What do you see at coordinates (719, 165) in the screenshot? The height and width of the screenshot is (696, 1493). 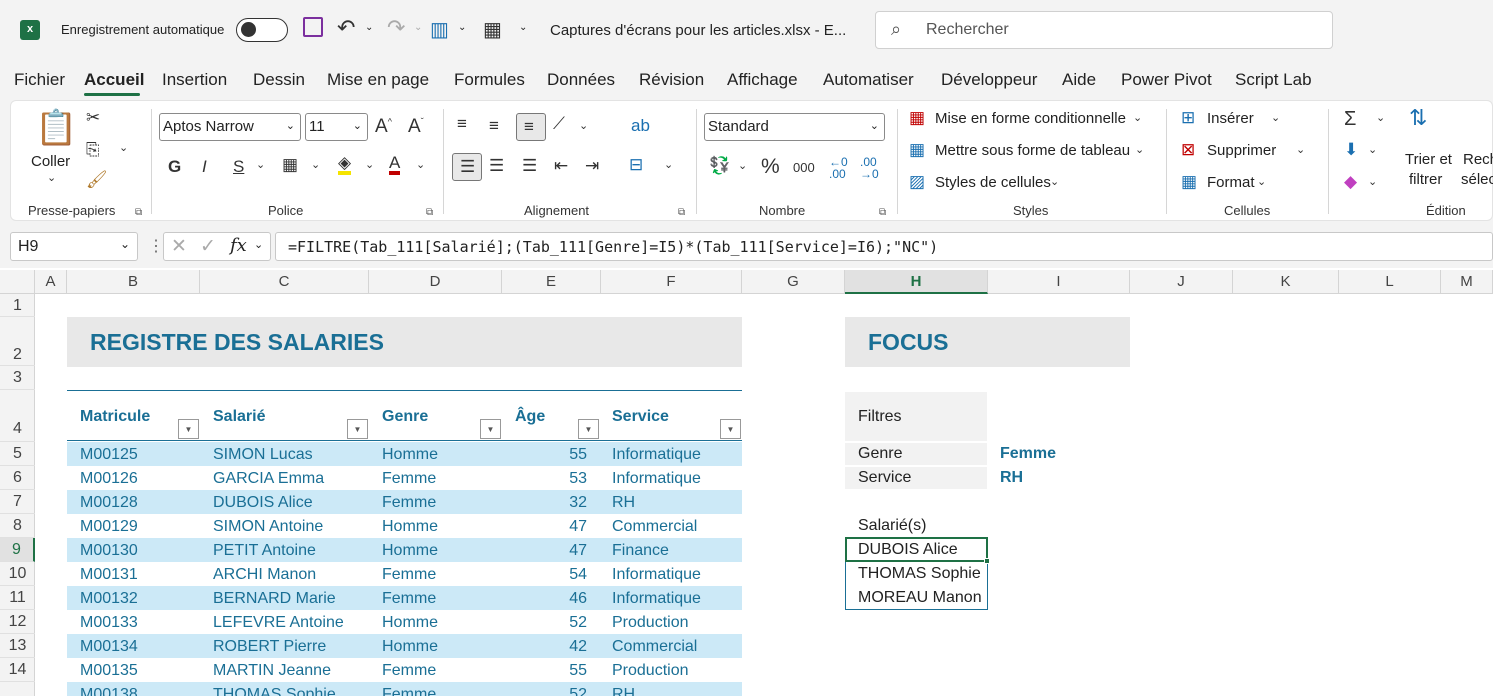 I see `accounting-format-icon: 💱` at bounding box center [719, 165].